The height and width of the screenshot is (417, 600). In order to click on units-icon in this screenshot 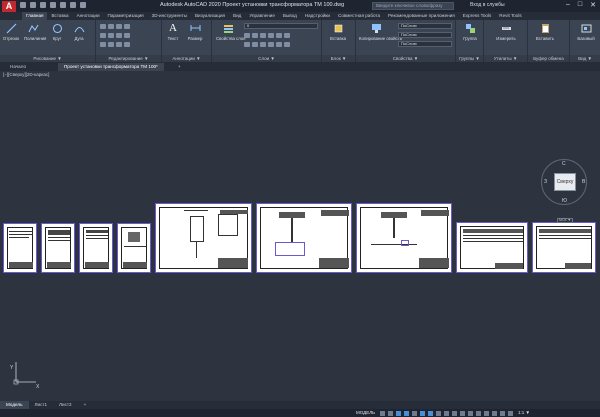, I will do `click(494, 413)`.